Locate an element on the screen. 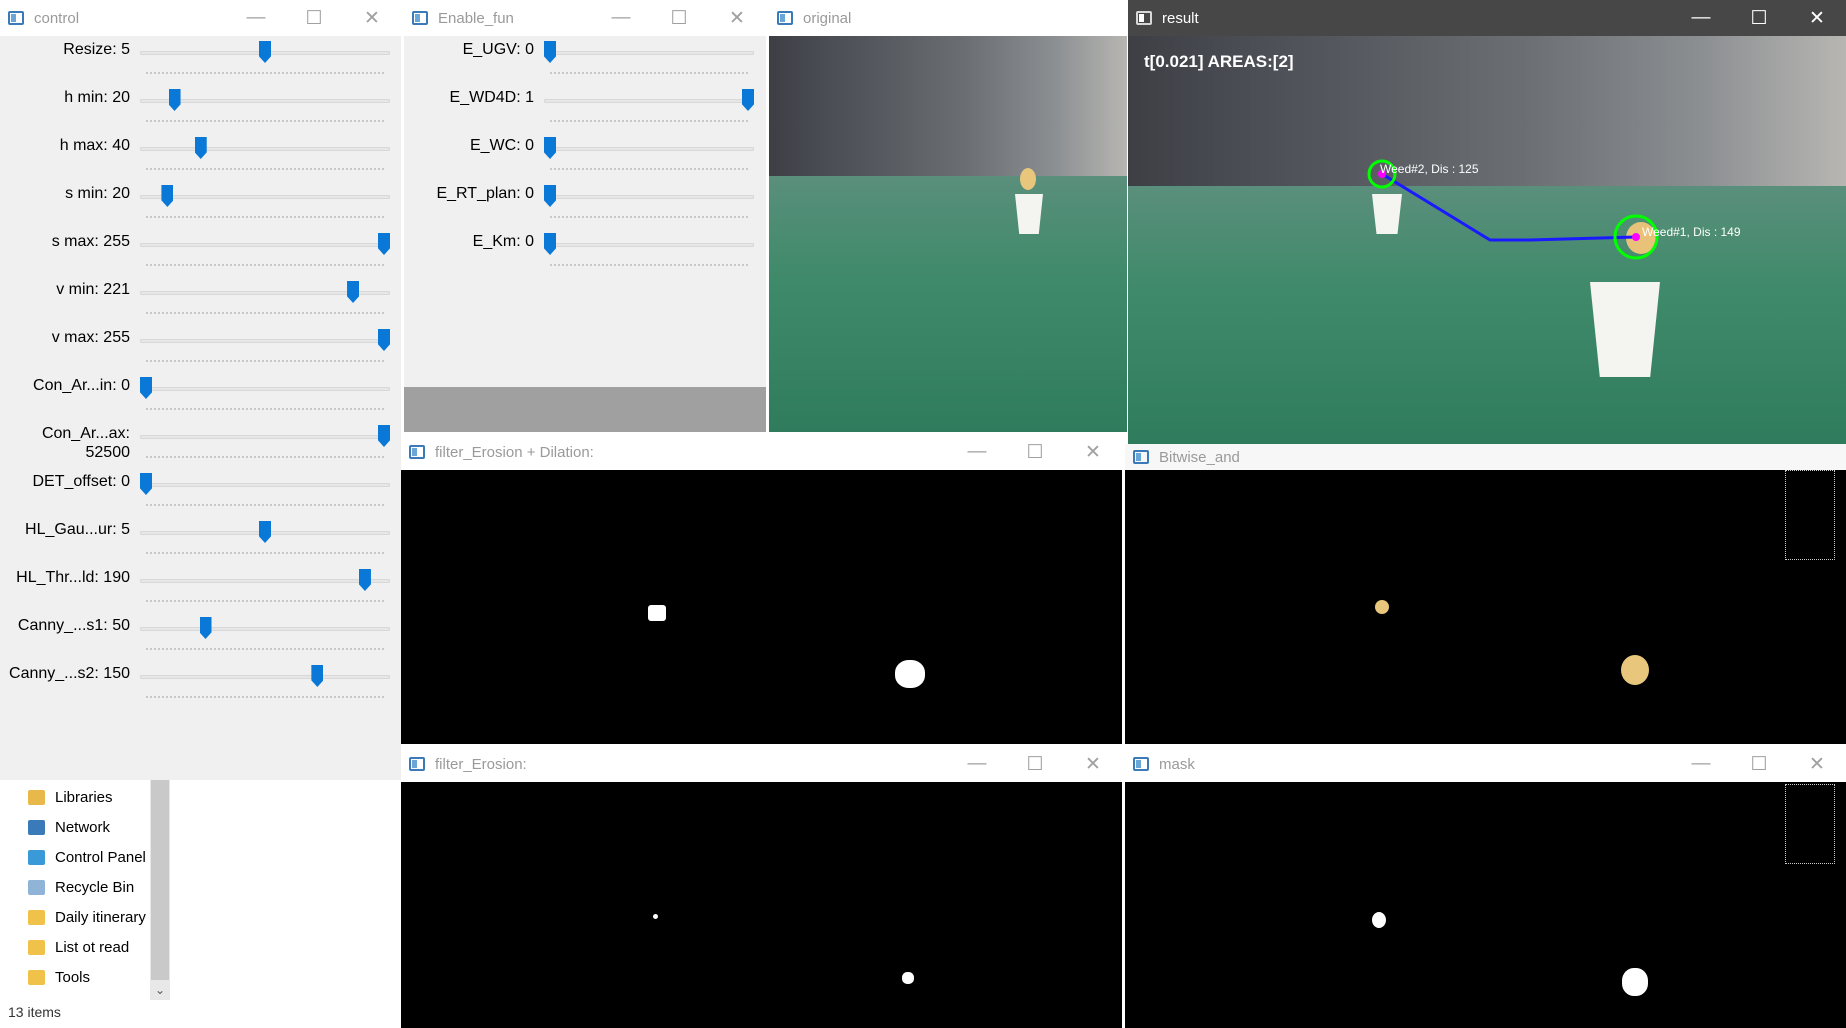  trackbar-s-max: s max: 255 is located at coordinates (200, 252).